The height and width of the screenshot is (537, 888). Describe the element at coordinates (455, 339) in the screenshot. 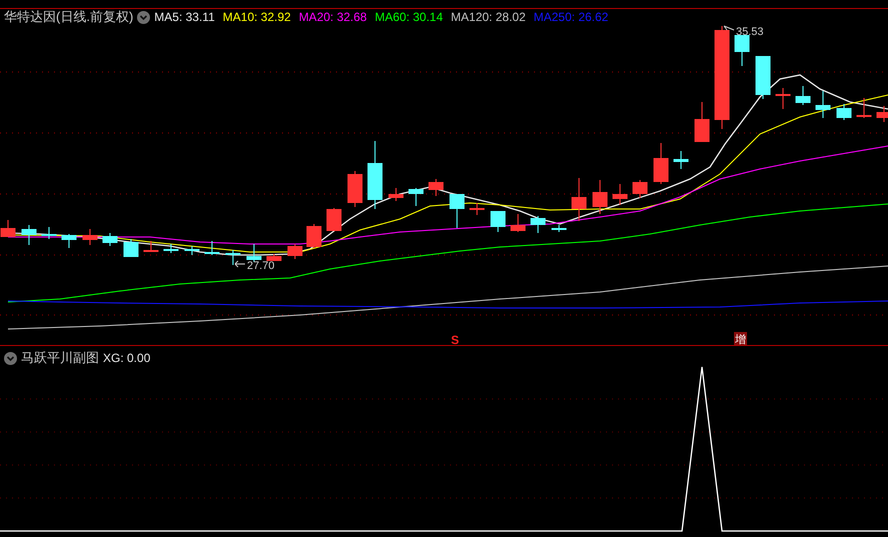

I see `sell-signal-marker: S` at that location.